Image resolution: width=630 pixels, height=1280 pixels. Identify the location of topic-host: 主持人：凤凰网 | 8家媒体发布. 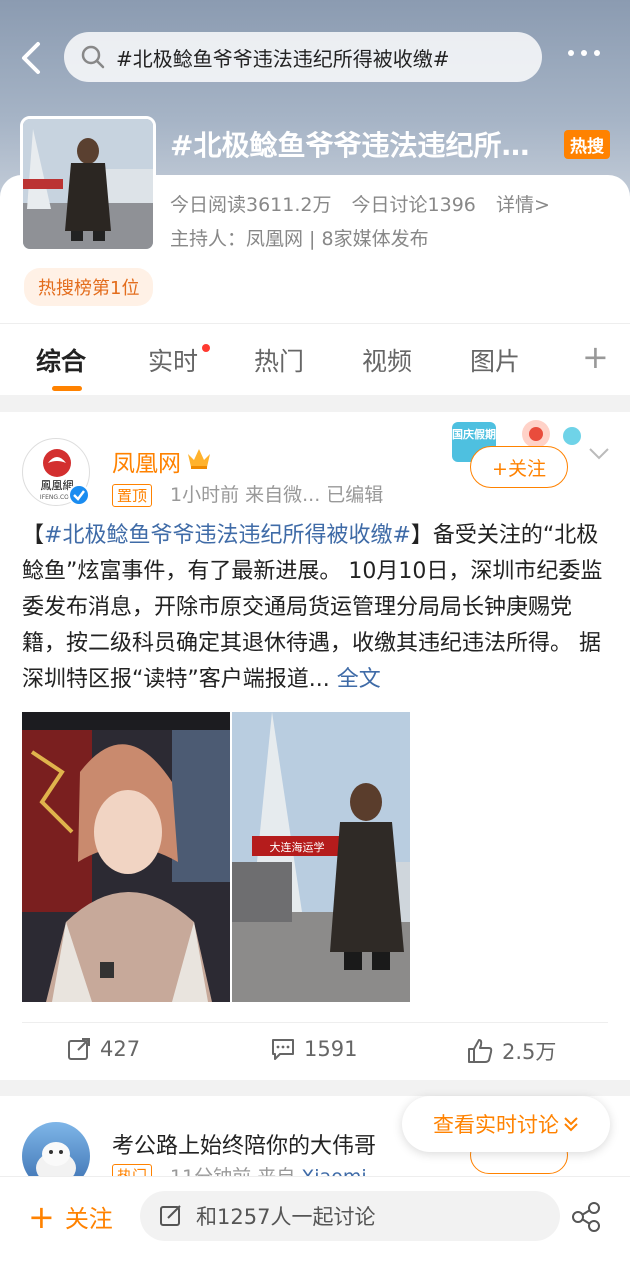
(299, 237).